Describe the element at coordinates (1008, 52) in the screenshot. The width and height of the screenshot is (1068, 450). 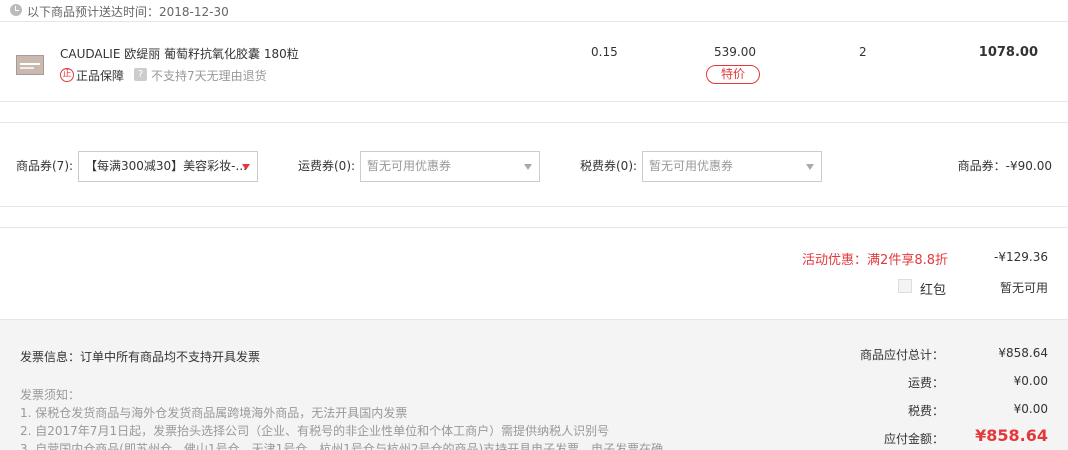
I see `product-subtotal: 1078.00` at that location.